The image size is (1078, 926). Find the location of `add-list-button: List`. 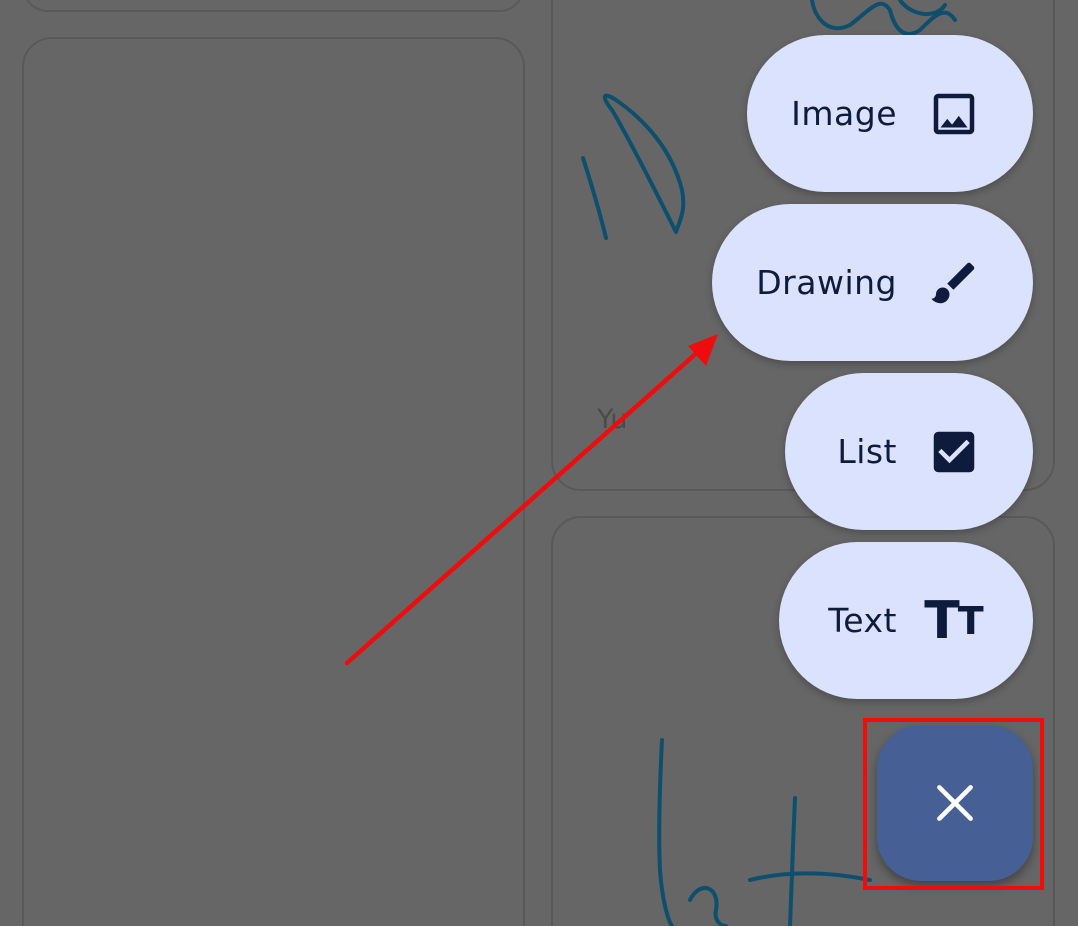

add-list-button: List is located at coordinates (909, 451).